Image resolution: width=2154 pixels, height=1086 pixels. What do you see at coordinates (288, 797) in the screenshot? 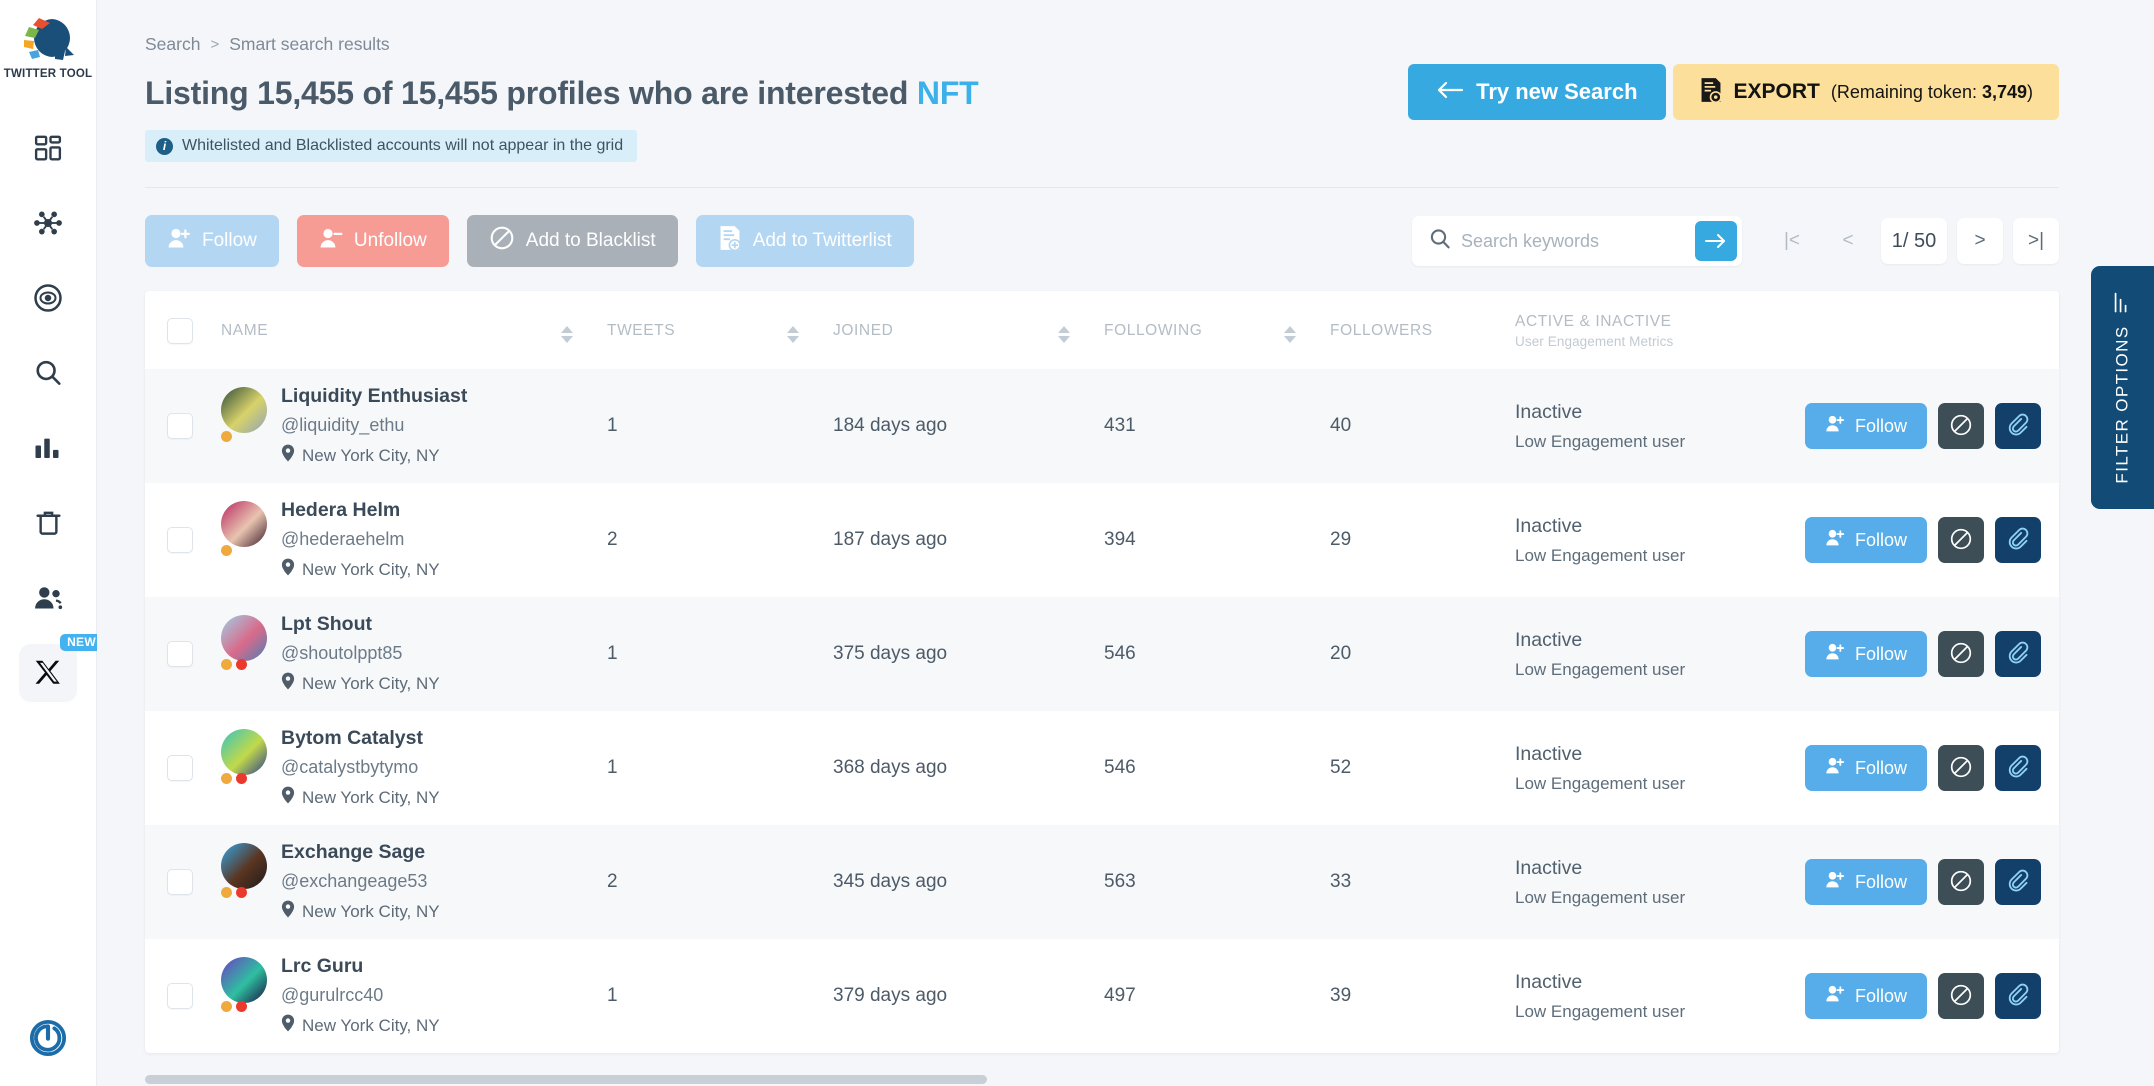
I see `location-pin-icon` at bounding box center [288, 797].